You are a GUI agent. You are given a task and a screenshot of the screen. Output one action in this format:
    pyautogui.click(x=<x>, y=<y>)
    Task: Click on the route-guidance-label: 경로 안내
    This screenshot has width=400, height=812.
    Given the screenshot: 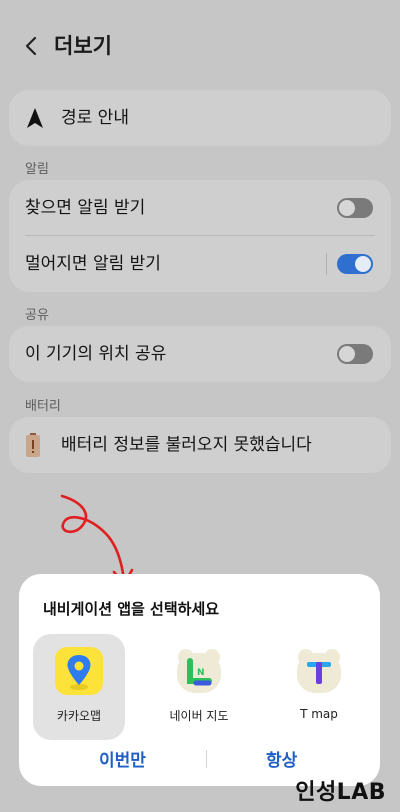 What is the action you would take?
    pyautogui.click(x=95, y=118)
    